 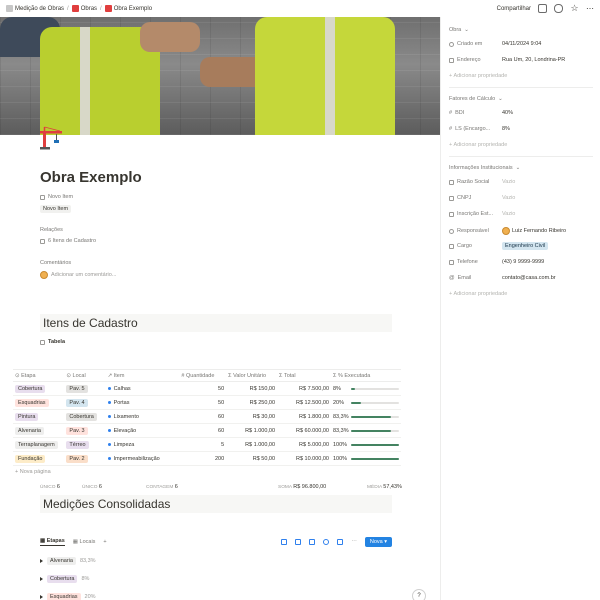 What do you see at coordinates (478, 294) in the screenshot?
I see `add-property-info: + Adicionar propriedade` at bounding box center [478, 294].